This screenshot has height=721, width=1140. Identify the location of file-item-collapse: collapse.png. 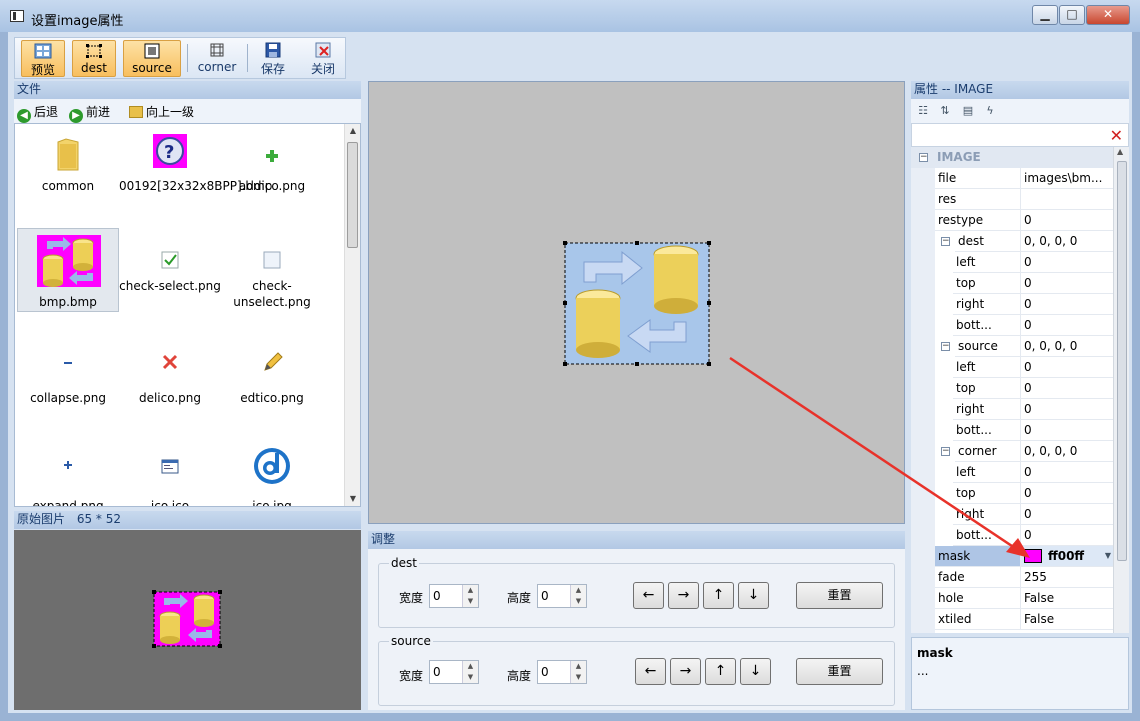
(68, 387).